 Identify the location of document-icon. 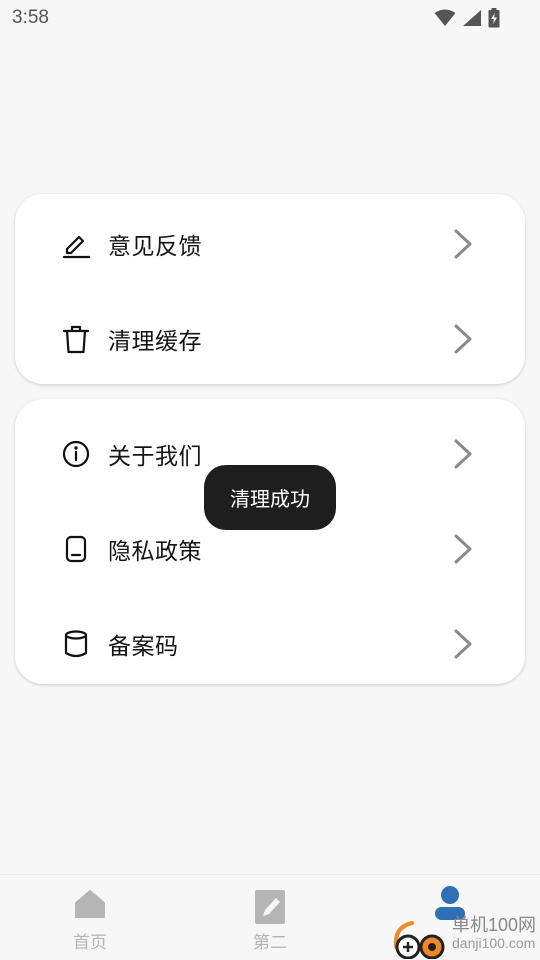
(76, 549).